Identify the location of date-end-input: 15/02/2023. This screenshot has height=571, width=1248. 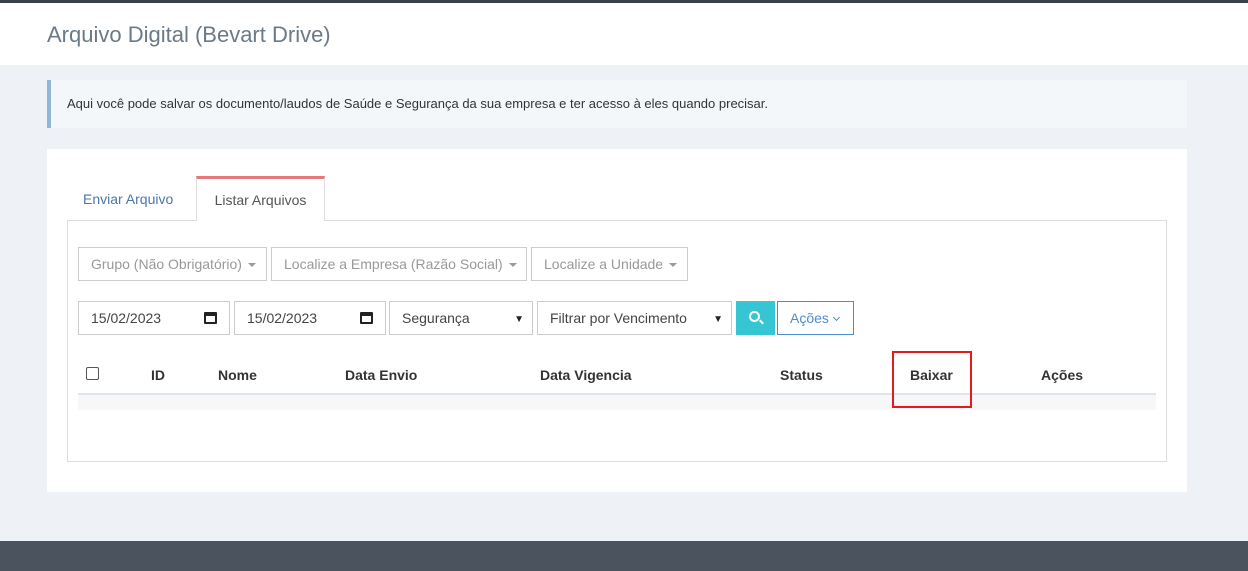
(310, 318).